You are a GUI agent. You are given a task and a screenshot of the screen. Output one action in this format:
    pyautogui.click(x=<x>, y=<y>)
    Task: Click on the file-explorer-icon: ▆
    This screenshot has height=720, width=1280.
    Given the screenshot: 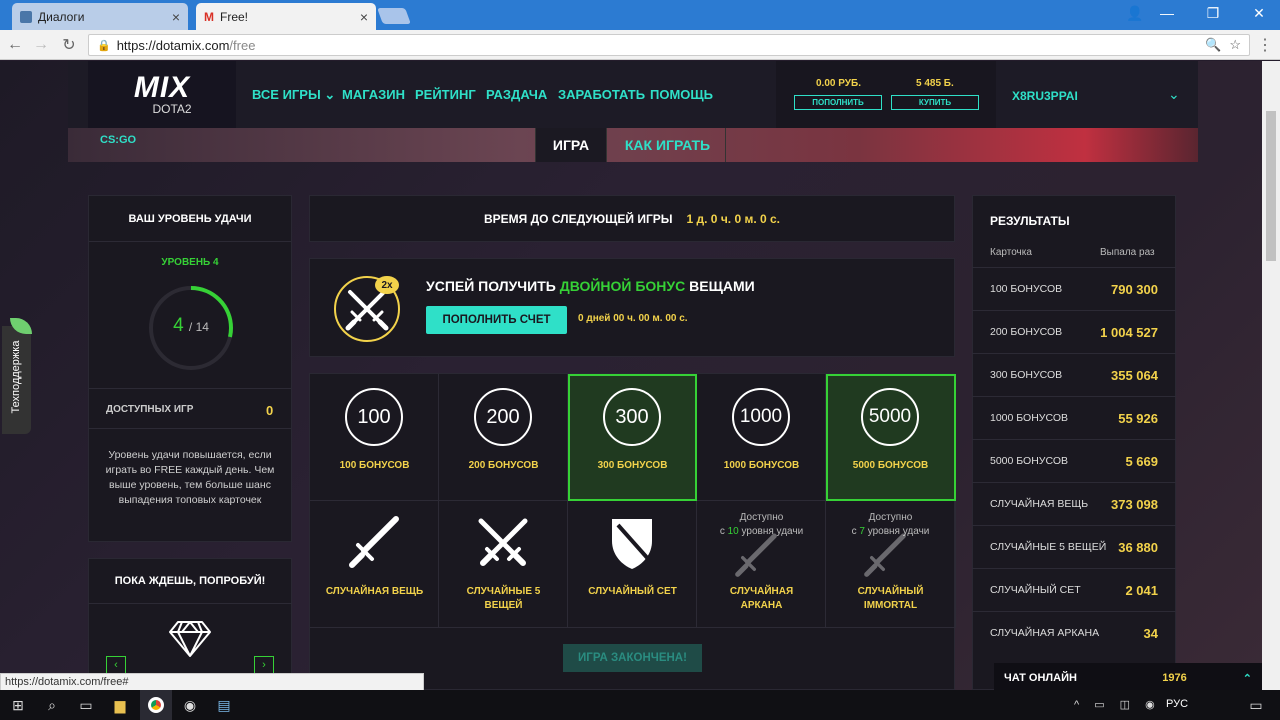 What is the action you would take?
    pyautogui.click(x=120, y=705)
    